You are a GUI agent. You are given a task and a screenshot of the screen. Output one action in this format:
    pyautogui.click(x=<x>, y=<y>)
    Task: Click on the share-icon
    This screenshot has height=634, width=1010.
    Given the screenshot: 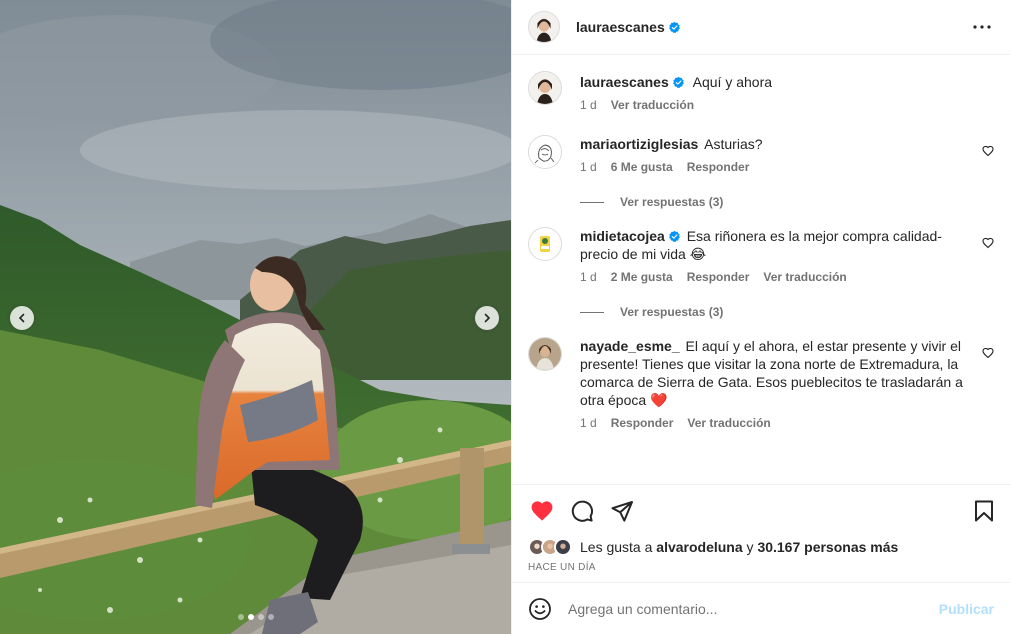 What is the action you would take?
    pyautogui.click(x=622, y=511)
    